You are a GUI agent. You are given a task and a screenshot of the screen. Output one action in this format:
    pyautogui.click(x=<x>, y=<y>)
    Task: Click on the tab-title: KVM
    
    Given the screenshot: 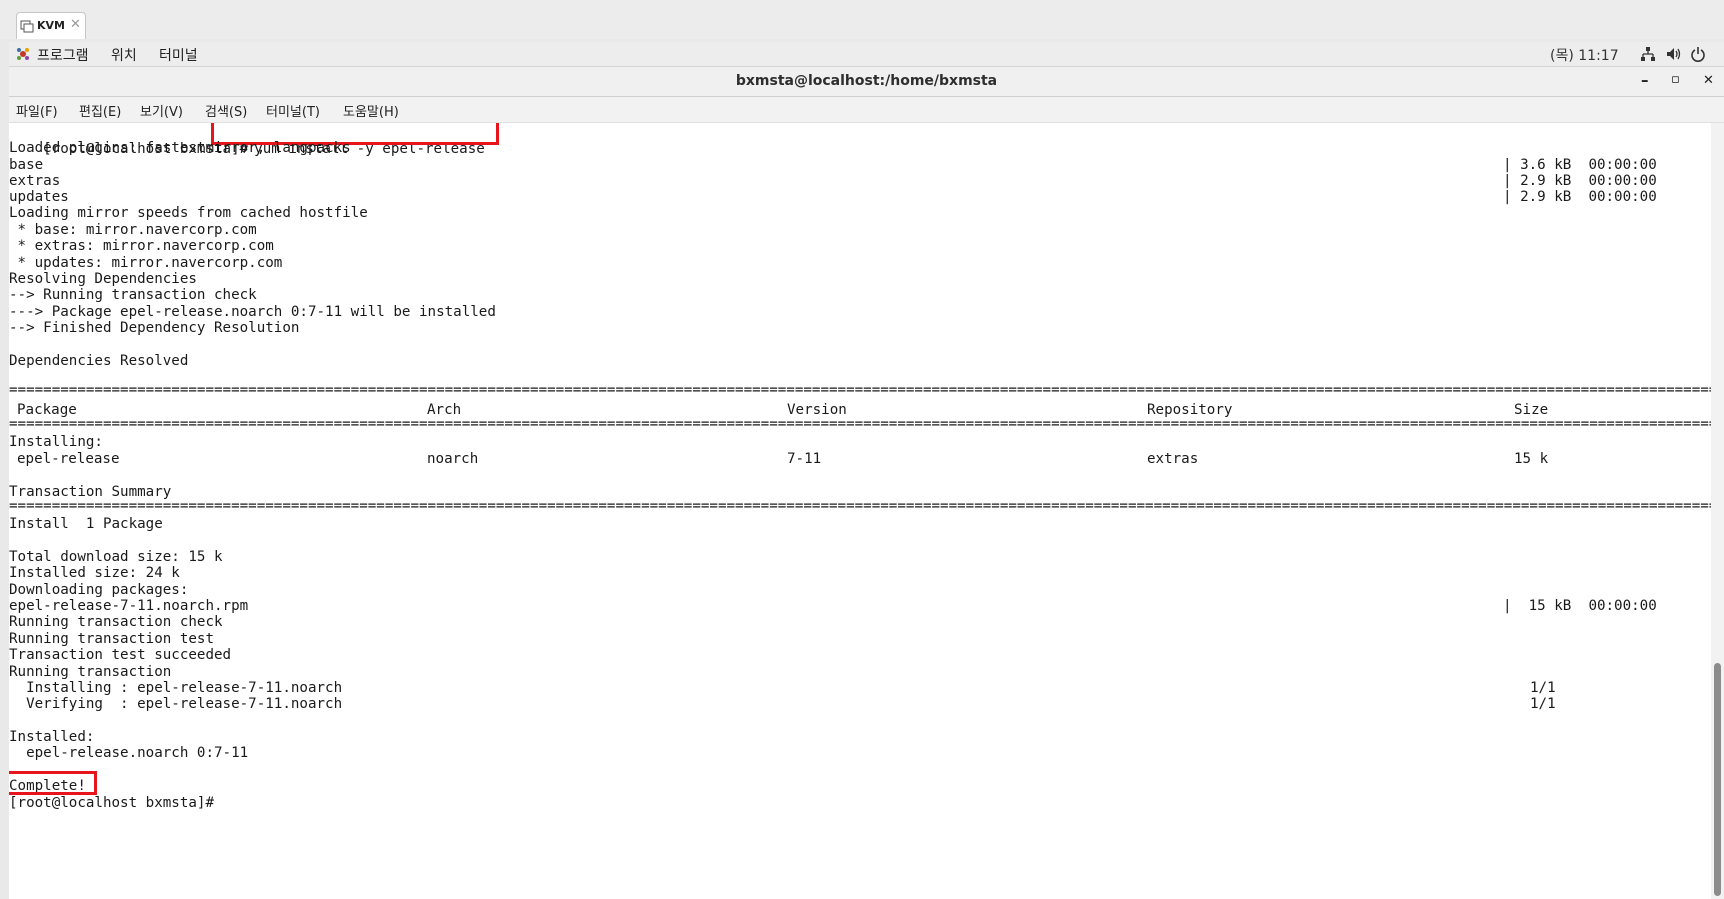 What is the action you would take?
    pyautogui.click(x=51, y=25)
    